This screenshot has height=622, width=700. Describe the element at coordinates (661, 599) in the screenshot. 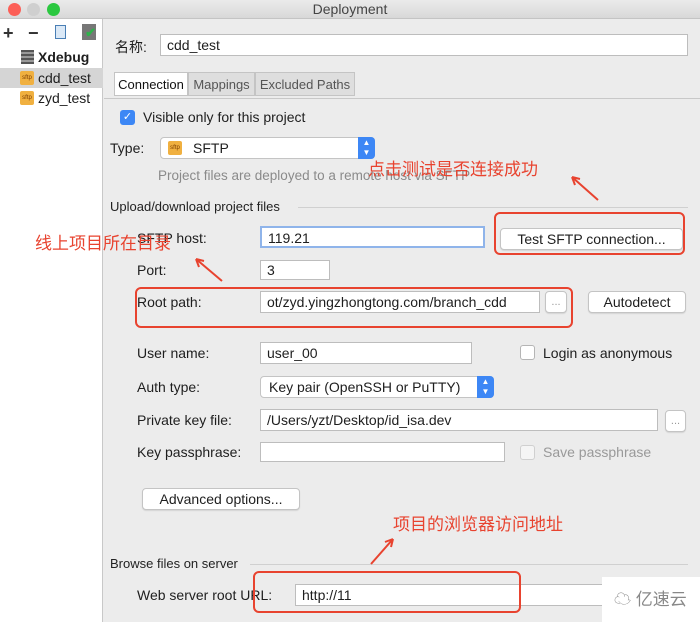

I see `watermark-text: 亿速云` at that location.